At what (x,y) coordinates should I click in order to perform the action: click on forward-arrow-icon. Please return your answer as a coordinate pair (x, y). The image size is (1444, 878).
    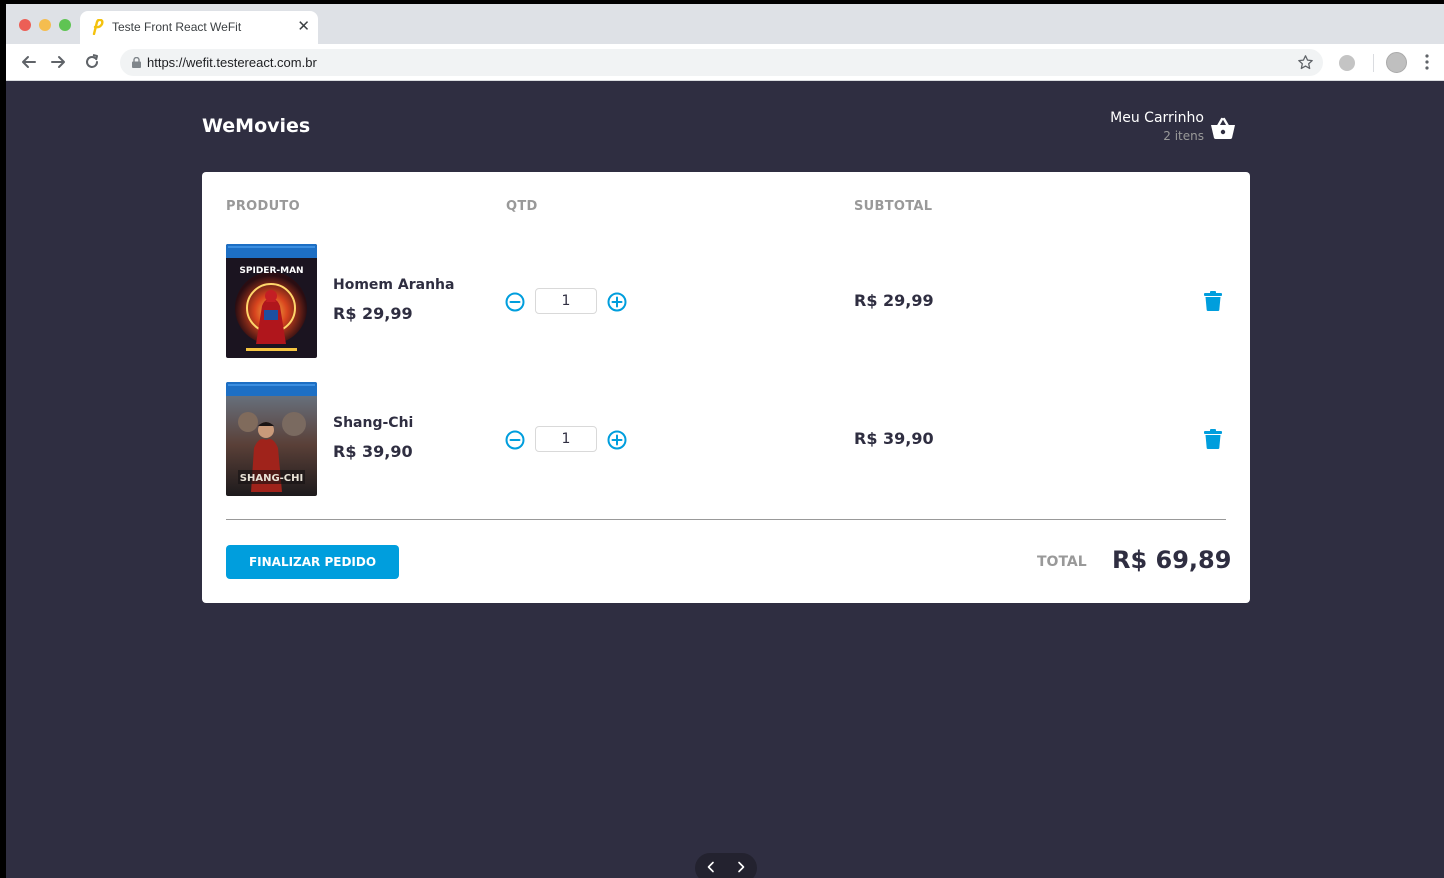
    Looking at the image, I should click on (58, 62).